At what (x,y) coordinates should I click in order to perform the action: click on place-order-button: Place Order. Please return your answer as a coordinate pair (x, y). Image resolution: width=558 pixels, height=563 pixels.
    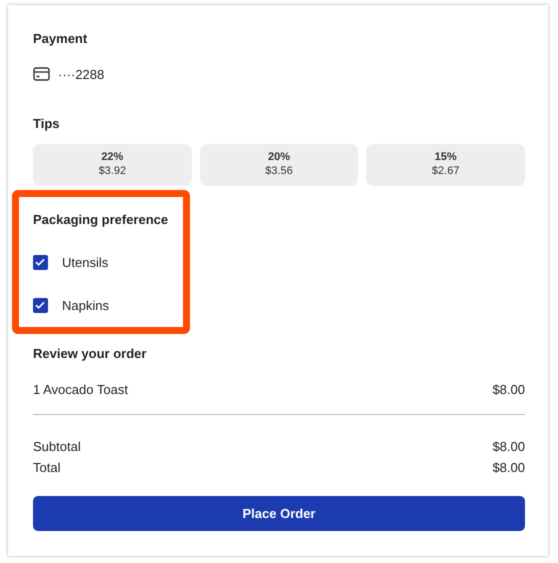
    Looking at the image, I should click on (279, 513).